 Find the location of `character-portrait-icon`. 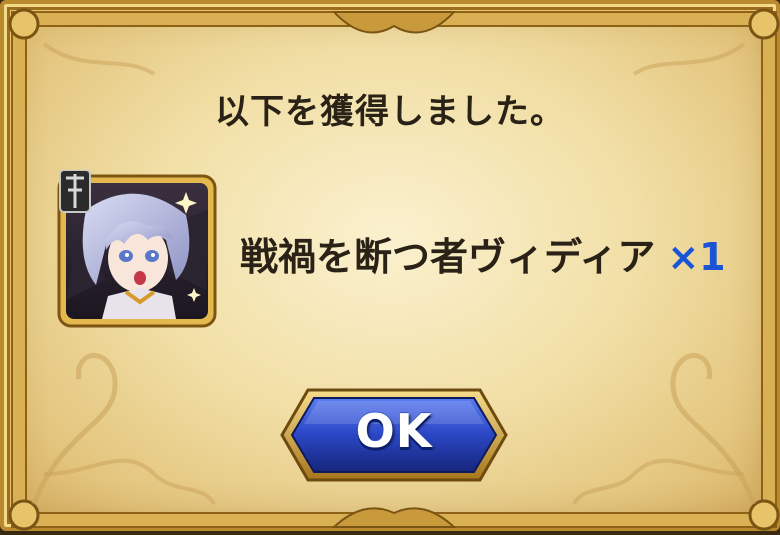

character-portrait-icon is located at coordinates (137, 248).